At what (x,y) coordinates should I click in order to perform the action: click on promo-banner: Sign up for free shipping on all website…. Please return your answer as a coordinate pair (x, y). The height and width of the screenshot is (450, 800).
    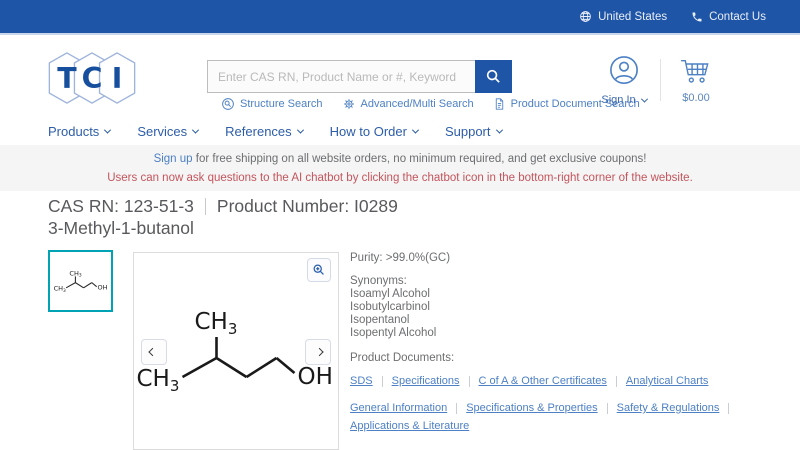
    Looking at the image, I should click on (400, 168).